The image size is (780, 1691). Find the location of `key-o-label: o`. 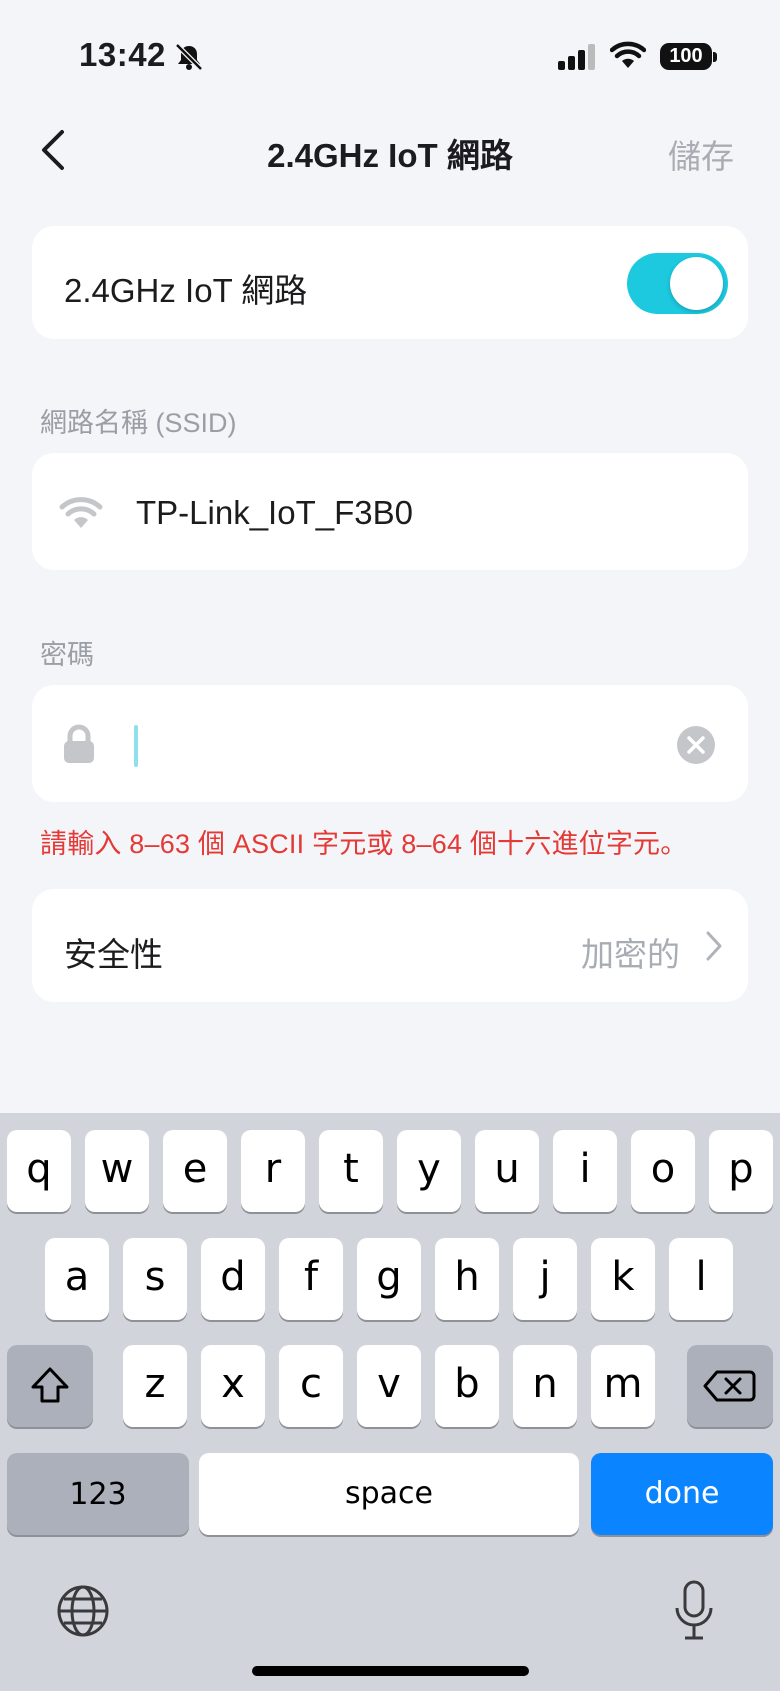

key-o-label: o is located at coordinates (663, 1169).